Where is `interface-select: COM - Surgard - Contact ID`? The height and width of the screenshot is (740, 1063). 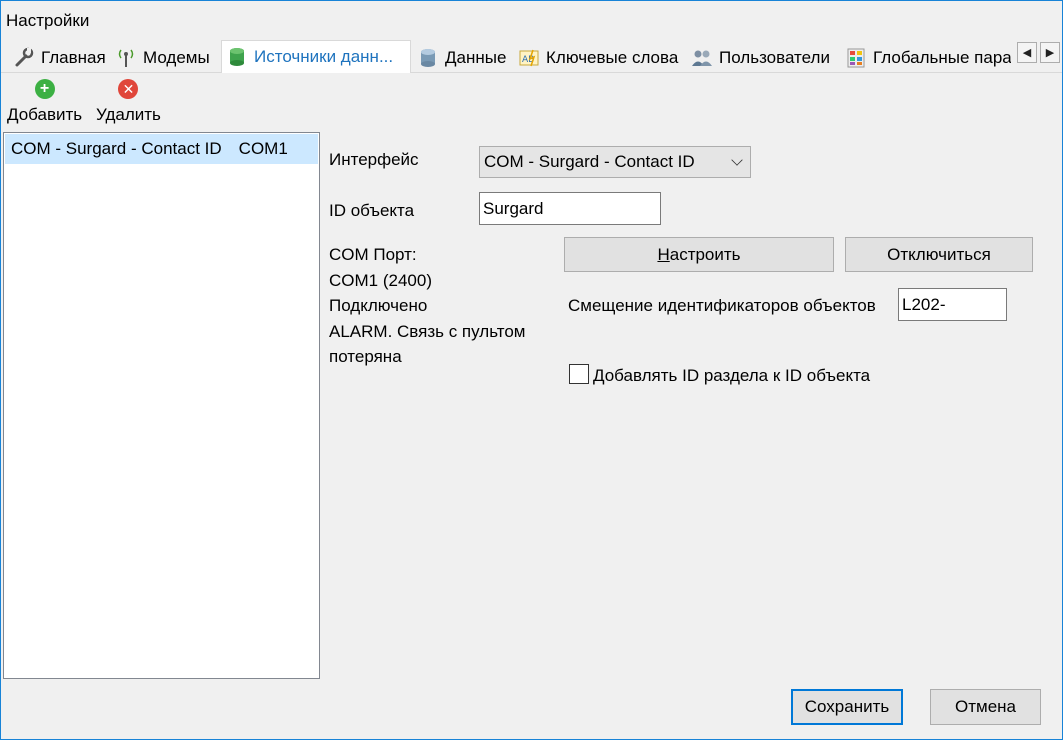 interface-select: COM - Surgard - Contact ID is located at coordinates (615, 162).